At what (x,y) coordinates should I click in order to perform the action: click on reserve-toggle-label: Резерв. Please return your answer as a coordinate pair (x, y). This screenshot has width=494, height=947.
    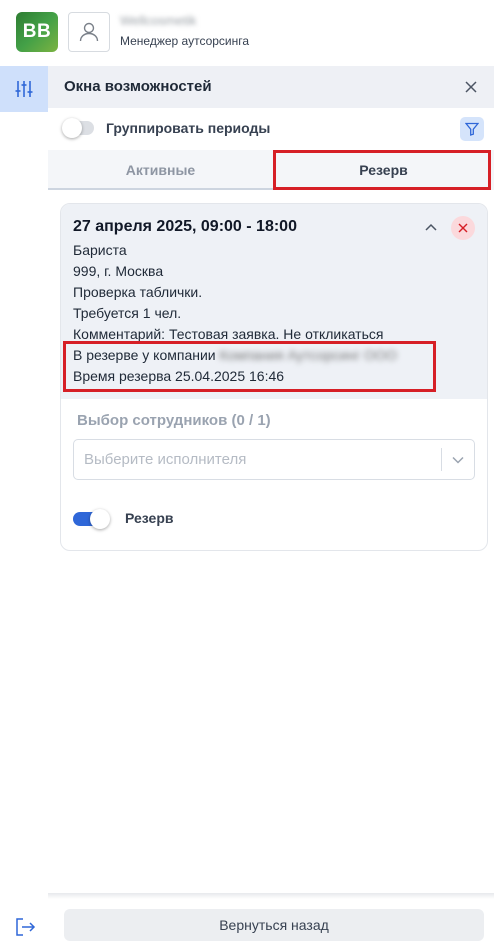
    Looking at the image, I should click on (149, 518).